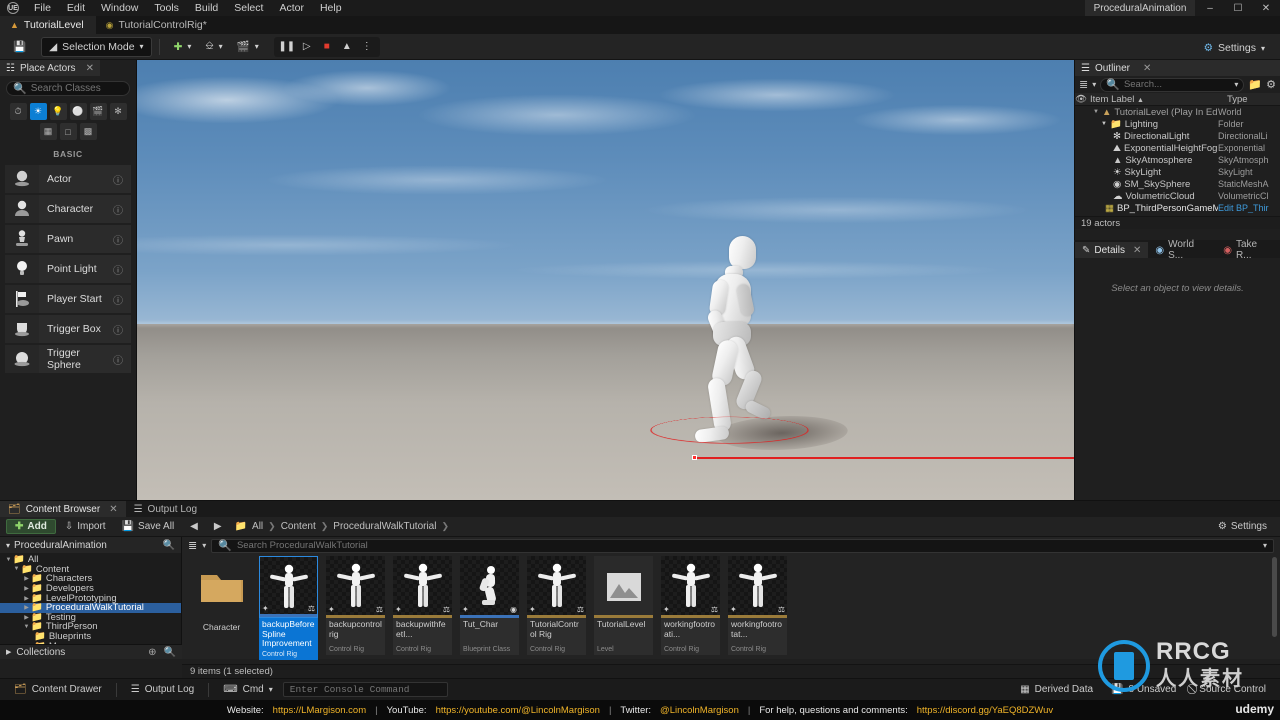  What do you see at coordinates (1274, 597) in the screenshot?
I see `asset-scrollbar` at bounding box center [1274, 597].